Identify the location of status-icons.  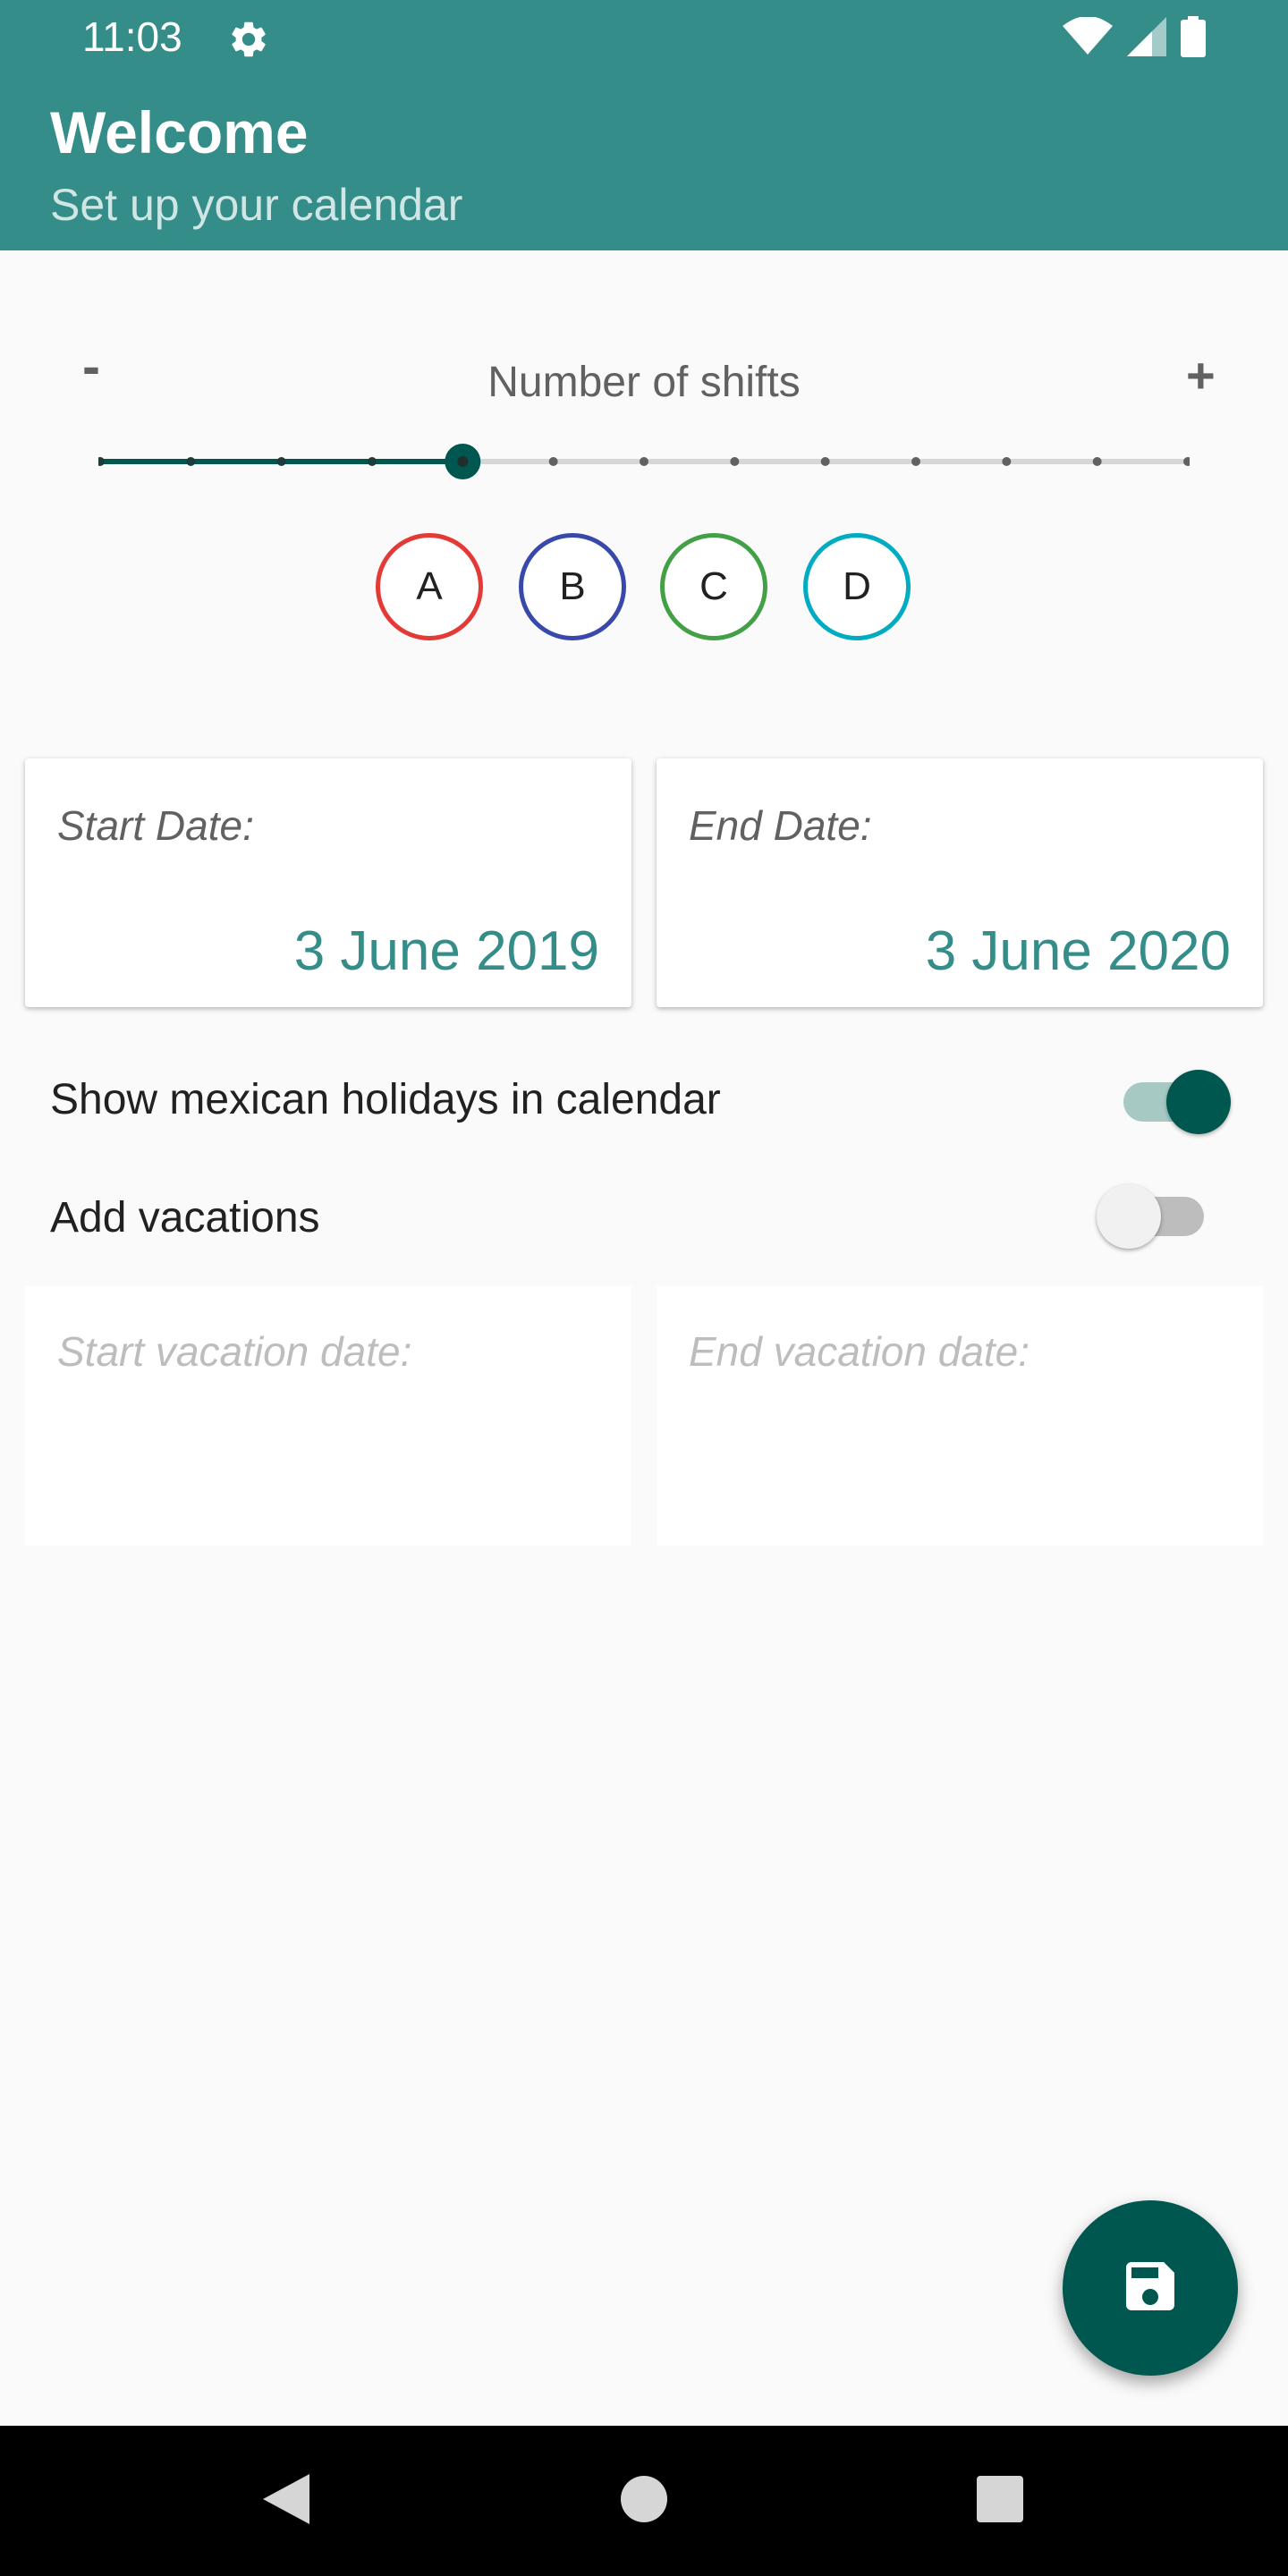
(1134, 36).